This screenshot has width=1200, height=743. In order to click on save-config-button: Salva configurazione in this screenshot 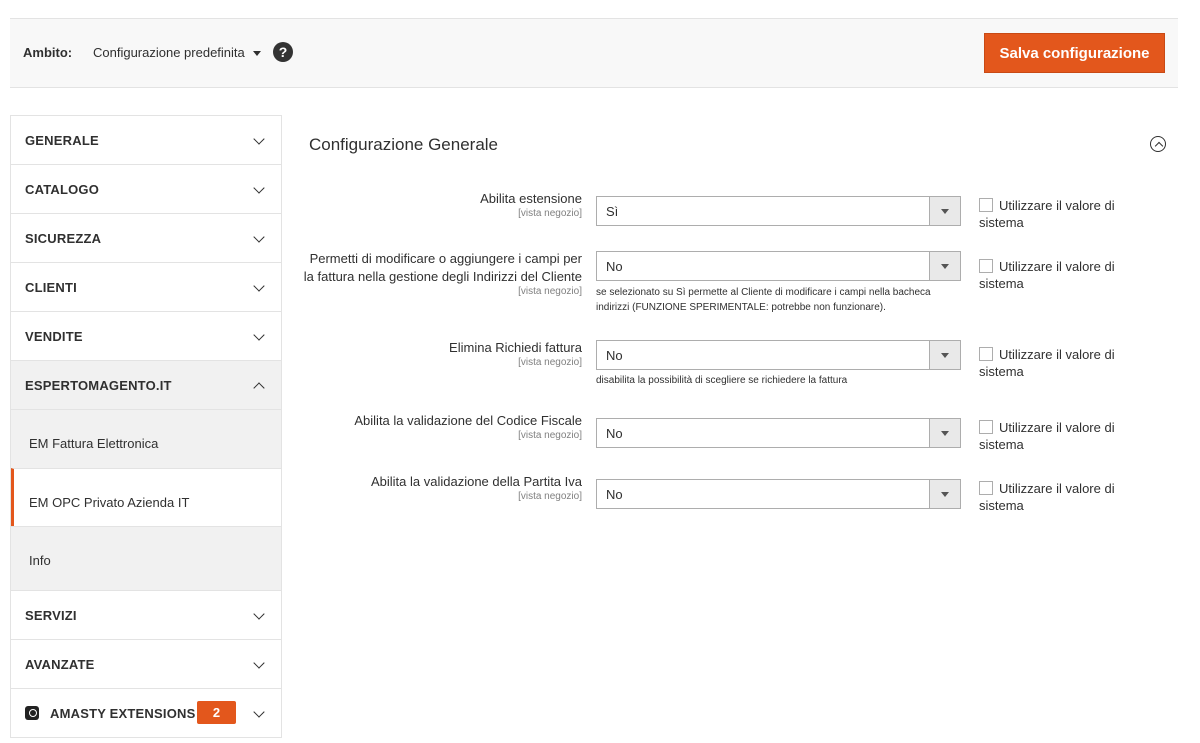, I will do `click(1074, 53)`.